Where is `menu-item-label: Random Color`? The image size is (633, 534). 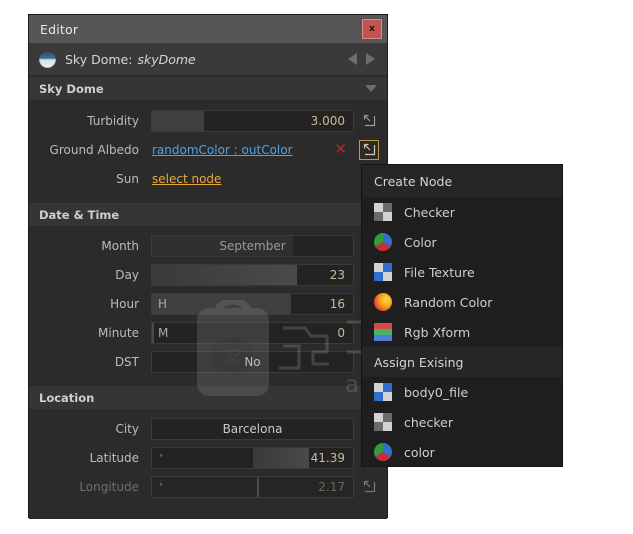
menu-item-label: Random Color is located at coordinates (448, 302).